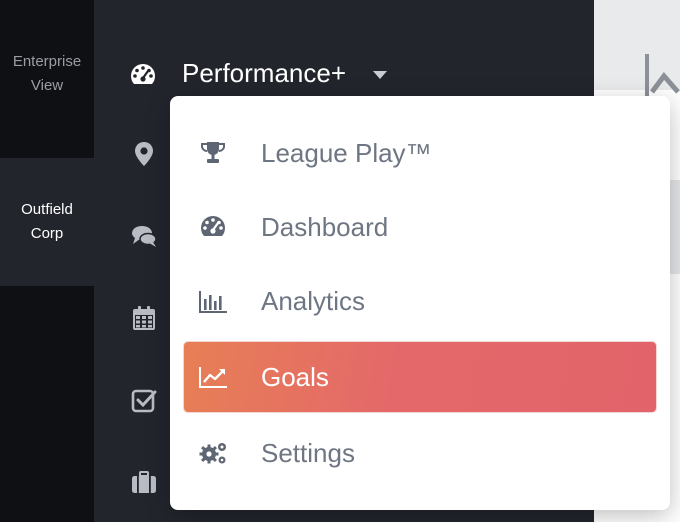 The image size is (680, 522). Describe the element at coordinates (144, 318) in the screenshot. I see `calendar-icon` at that location.